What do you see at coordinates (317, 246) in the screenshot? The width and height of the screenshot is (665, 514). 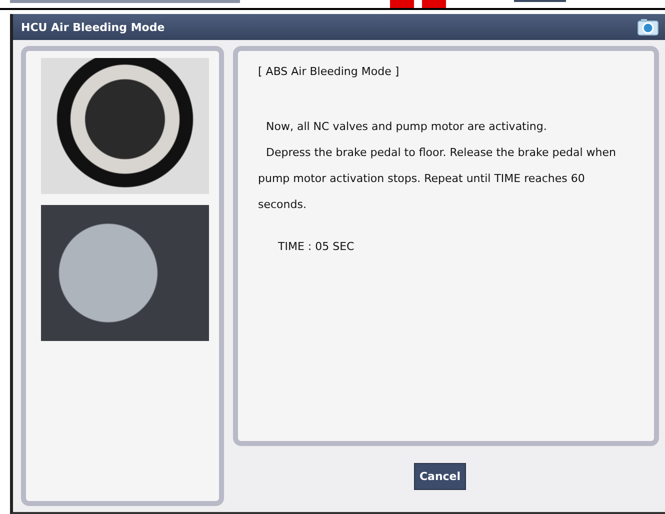 I see `time-readout: TIME : 05 SEC` at bounding box center [317, 246].